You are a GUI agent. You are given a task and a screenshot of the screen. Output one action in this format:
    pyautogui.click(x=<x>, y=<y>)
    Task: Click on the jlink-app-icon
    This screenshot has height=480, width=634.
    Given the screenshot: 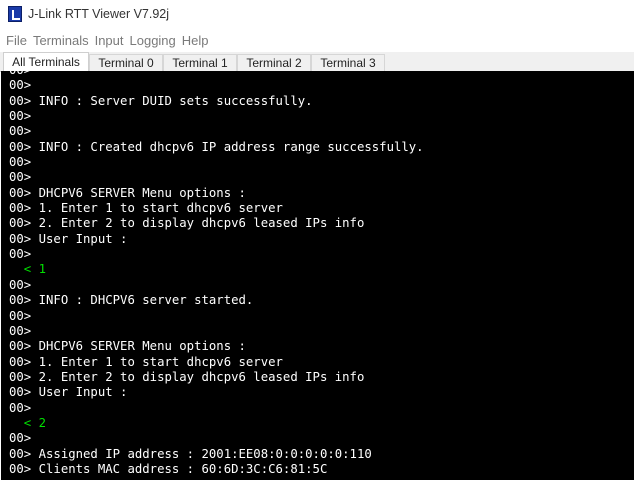 What is the action you would take?
    pyautogui.click(x=15, y=14)
    